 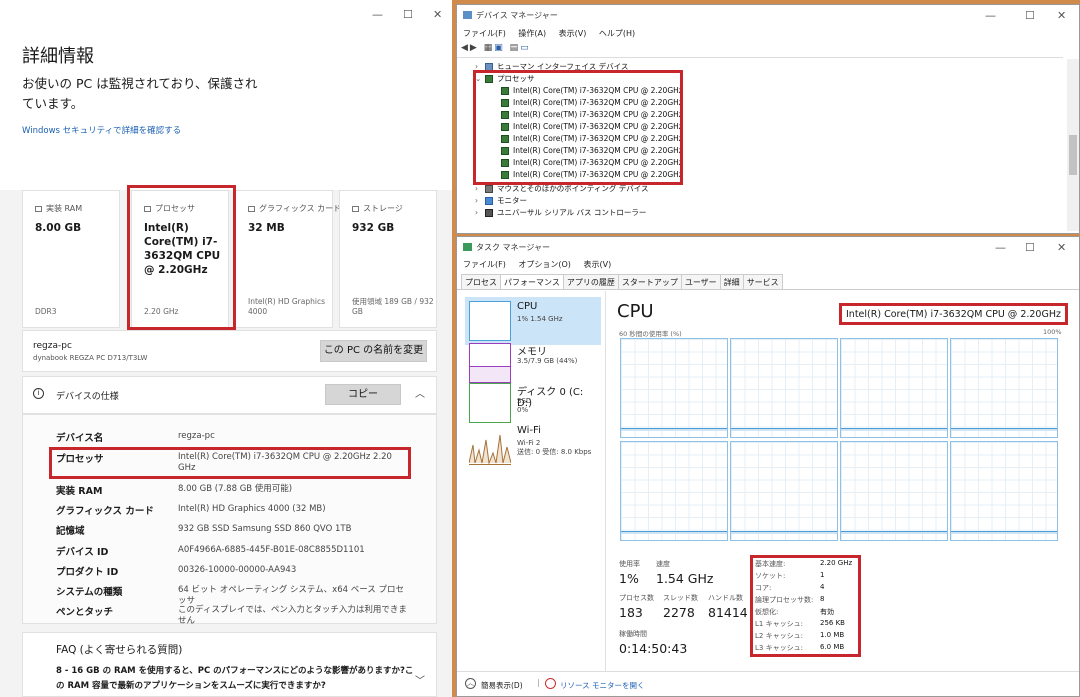 What do you see at coordinates (822, 575) in the screenshot?
I see `info-value: 1` at bounding box center [822, 575].